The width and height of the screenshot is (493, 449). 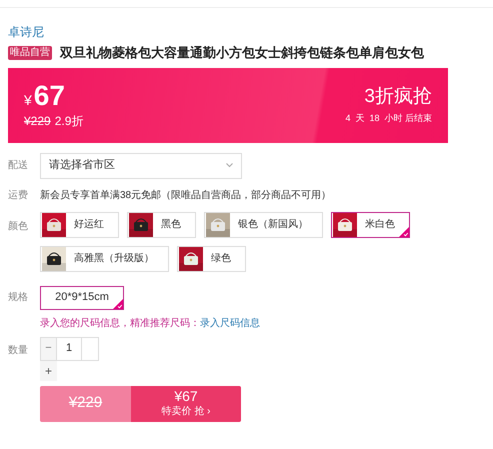 I want to click on buy-button: ¥67 特卖价 抢 ›, so click(x=186, y=404).